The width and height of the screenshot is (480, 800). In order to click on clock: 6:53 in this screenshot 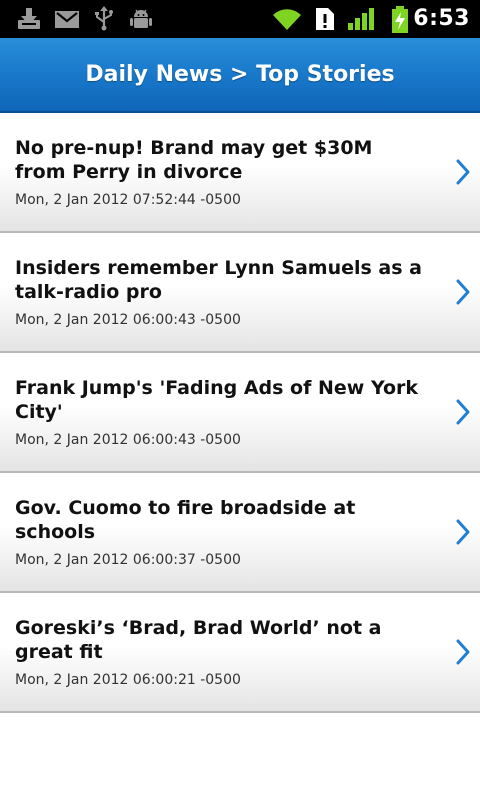, I will do `click(441, 18)`.